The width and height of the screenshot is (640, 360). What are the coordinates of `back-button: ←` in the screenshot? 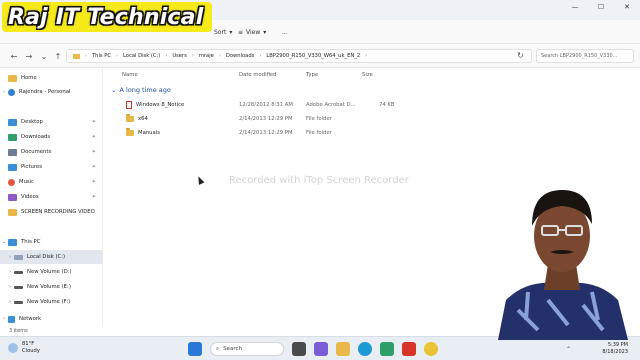 It's located at (14, 56).